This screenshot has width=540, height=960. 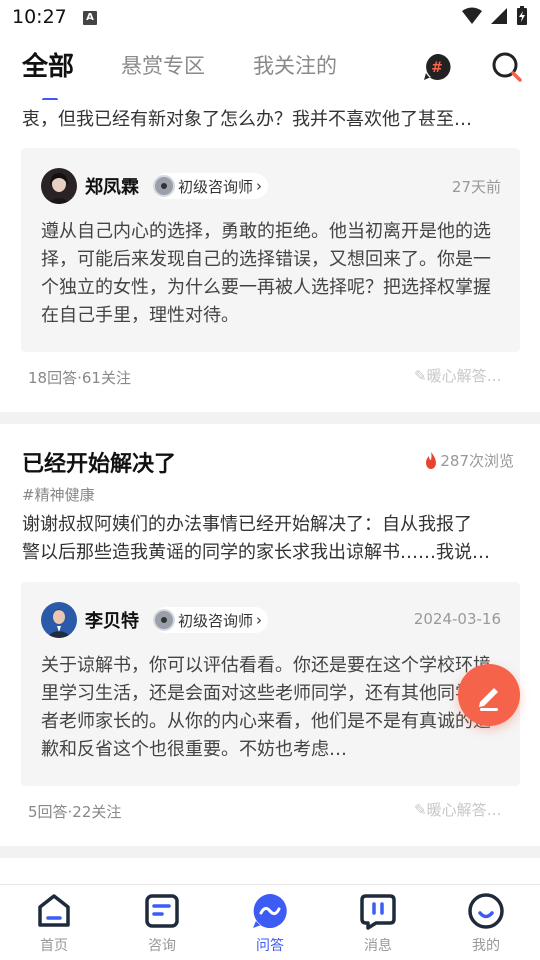 What do you see at coordinates (75, 812) in the screenshot?
I see `question-stats: 5回答·22关注` at bounding box center [75, 812].